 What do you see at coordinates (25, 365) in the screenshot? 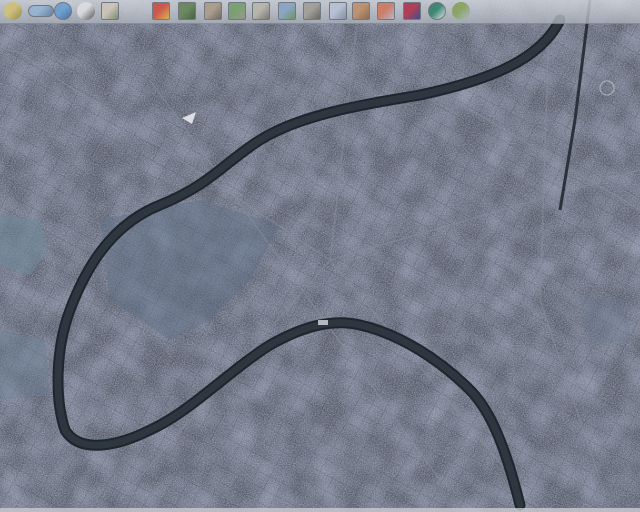
I see `park-south-area` at bounding box center [25, 365].